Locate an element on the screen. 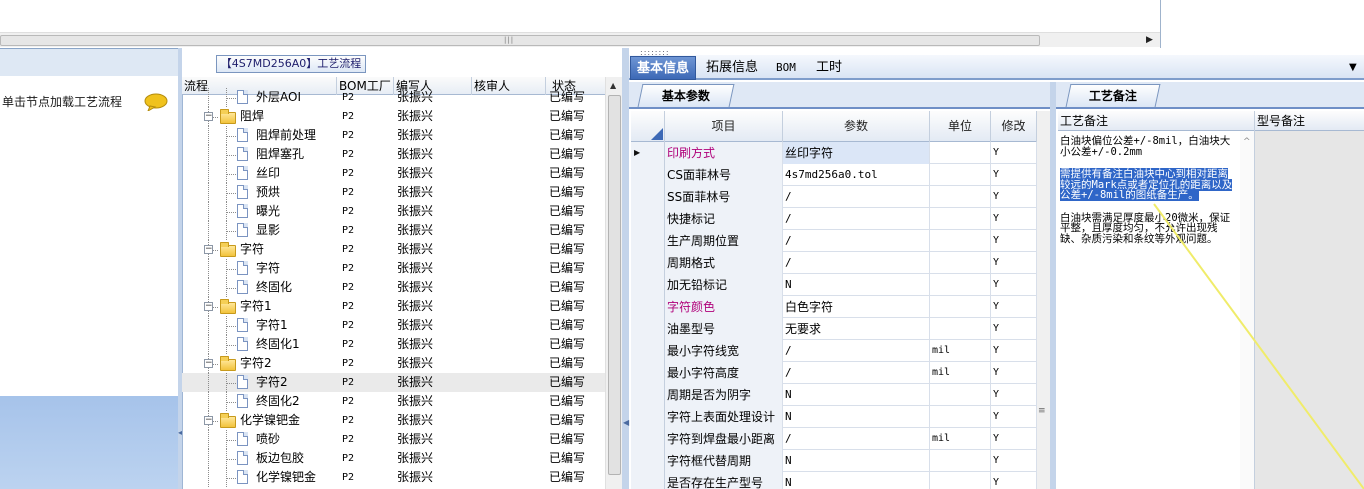  tree-row: − 阻焊 P2 张振兴 已编写 is located at coordinates (394, 116).